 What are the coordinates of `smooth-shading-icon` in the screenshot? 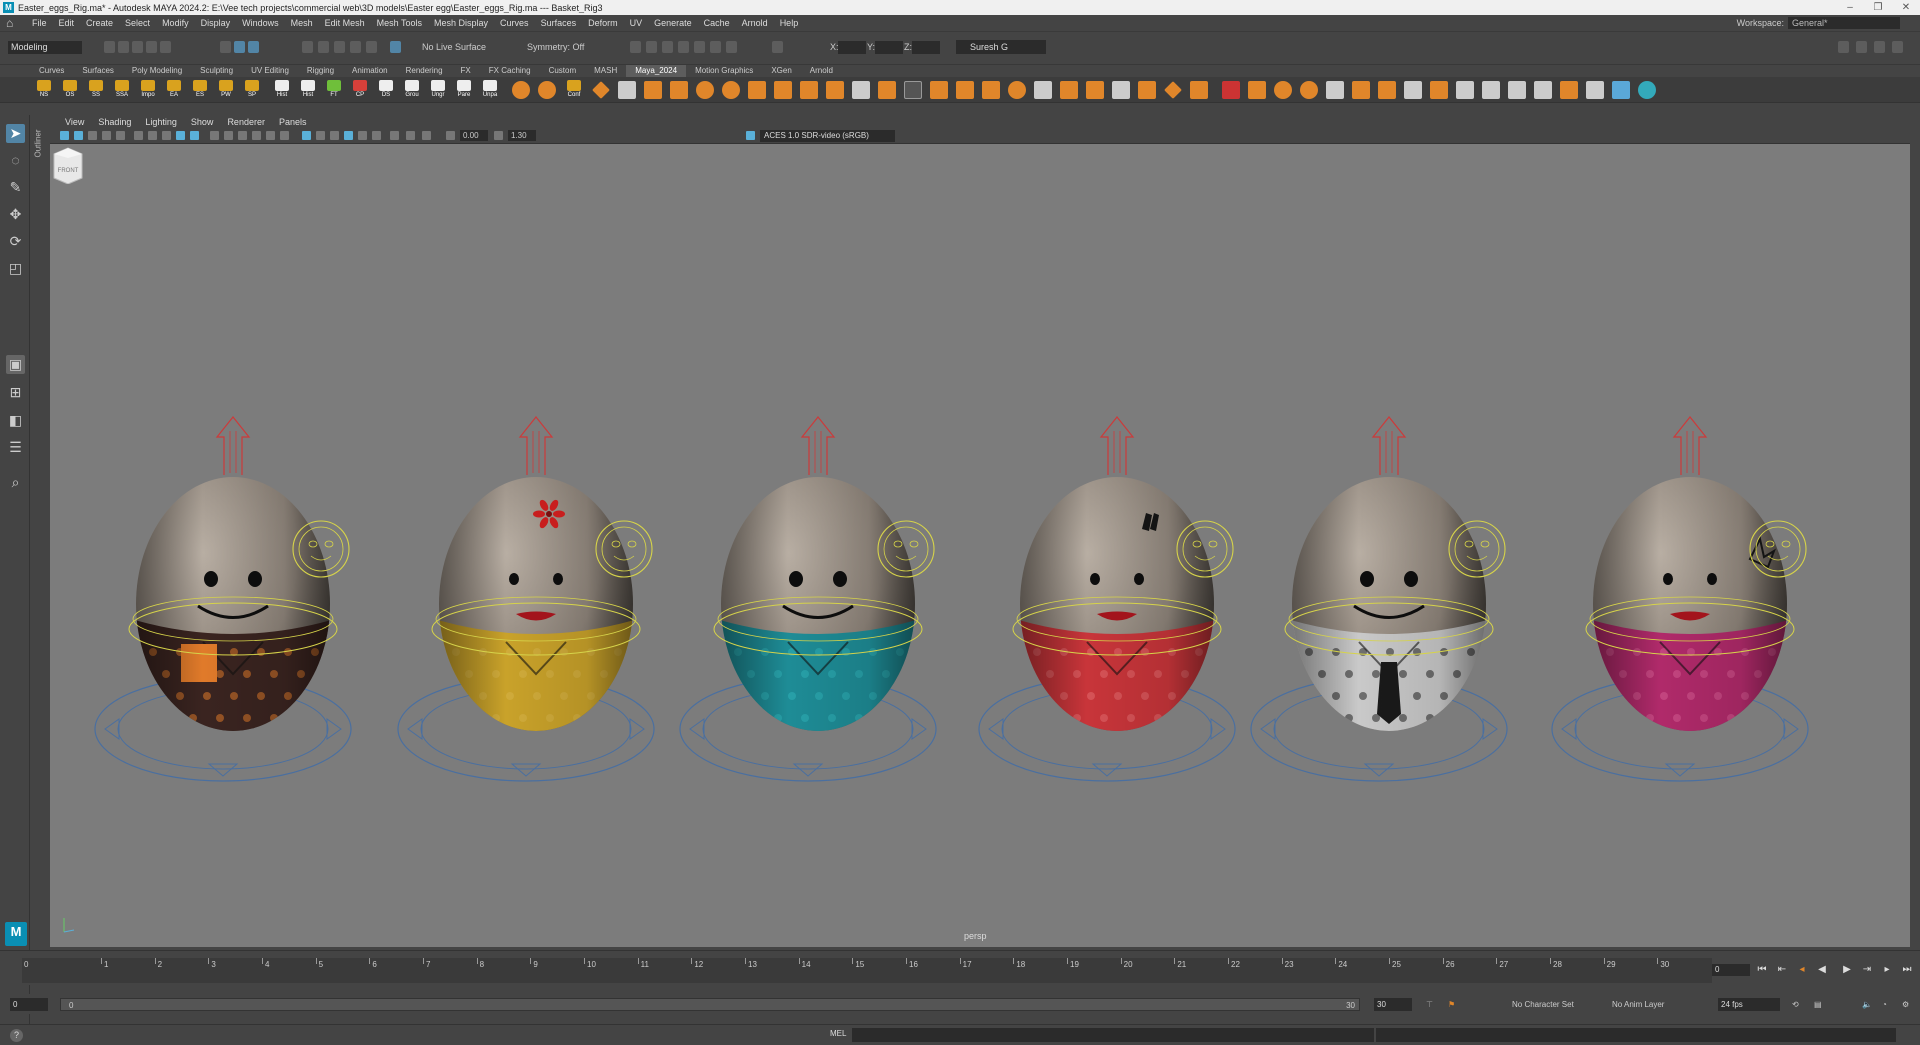 It's located at (242, 135).